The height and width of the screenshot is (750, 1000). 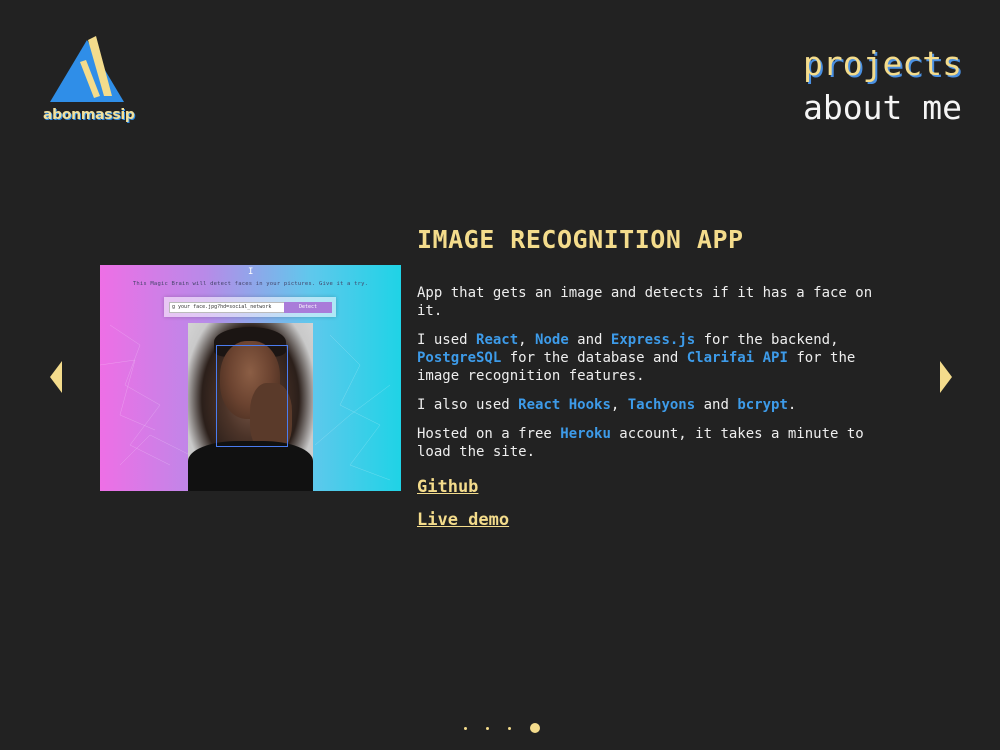 What do you see at coordinates (594, 358) in the screenshot?
I see `text-segment: for the database and` at bounding box center [594, 358].